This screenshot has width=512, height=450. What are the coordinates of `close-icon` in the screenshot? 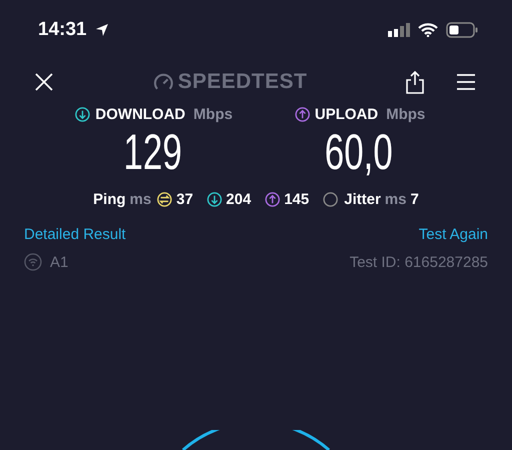 It's located at (44, 82).